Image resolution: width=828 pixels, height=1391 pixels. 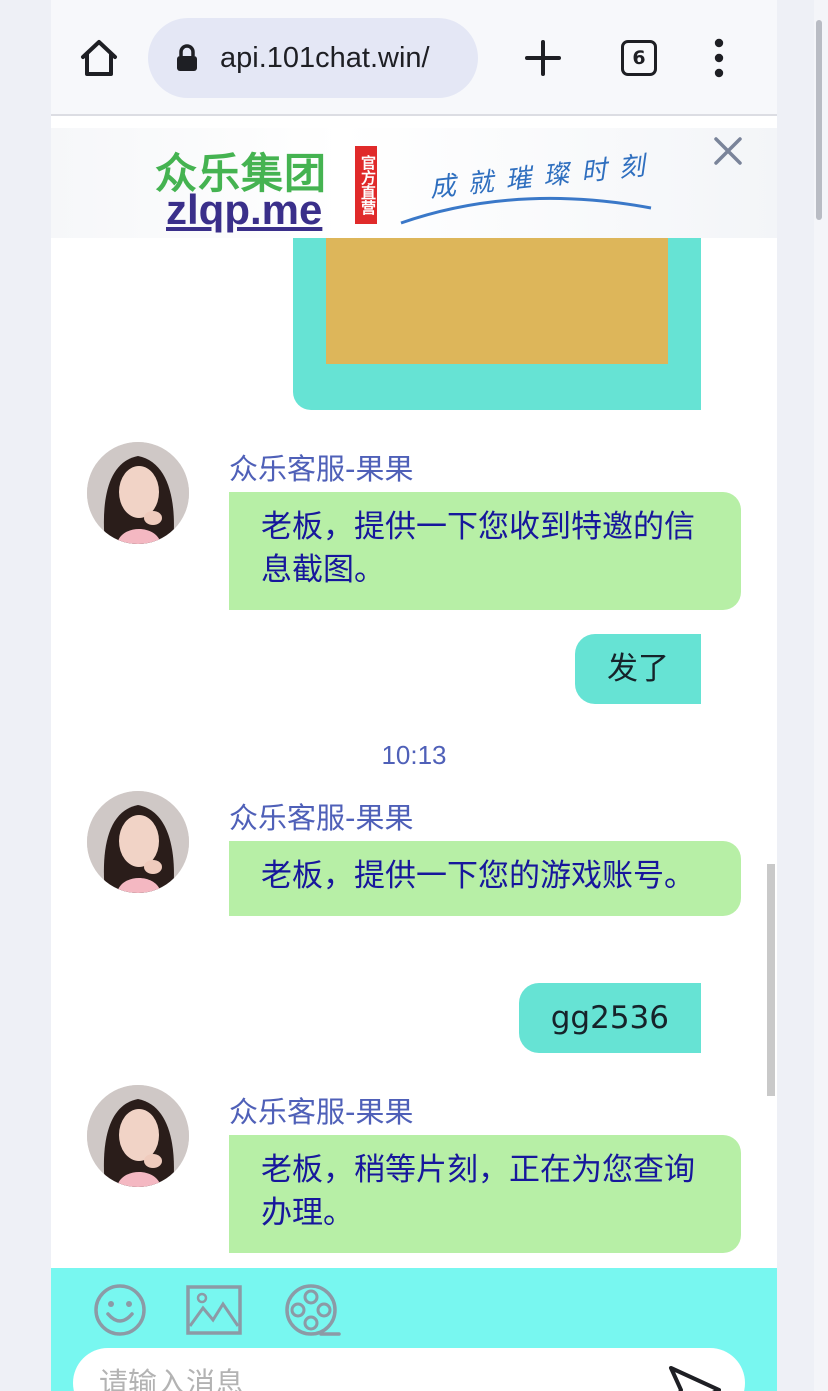 I want to click on composer-toolbar, so click(x=414, y=1329).